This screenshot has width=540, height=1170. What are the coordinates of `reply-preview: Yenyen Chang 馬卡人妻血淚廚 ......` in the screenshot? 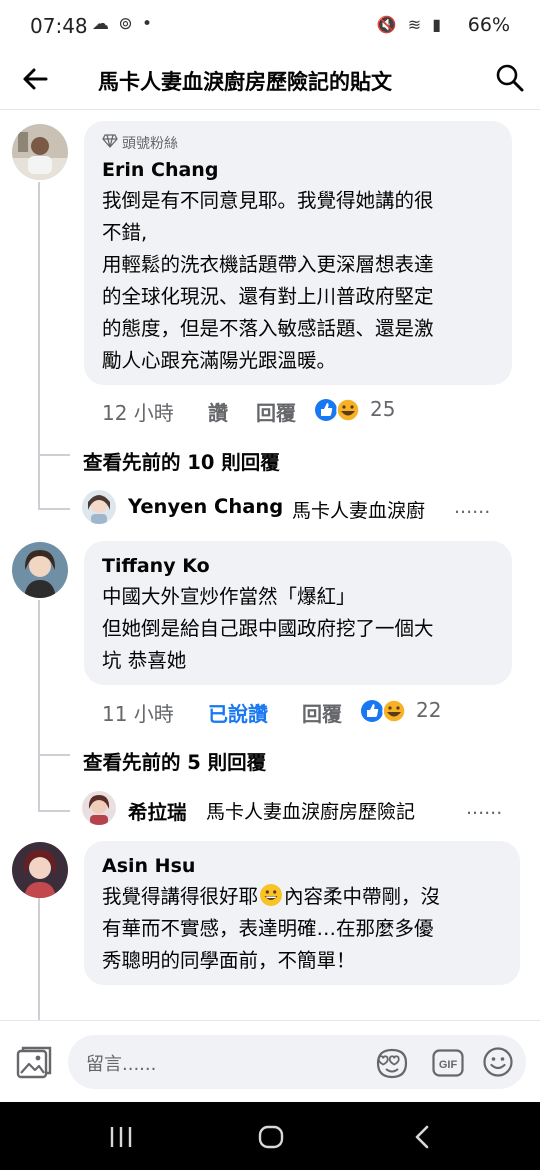 It's located at (297, 508).